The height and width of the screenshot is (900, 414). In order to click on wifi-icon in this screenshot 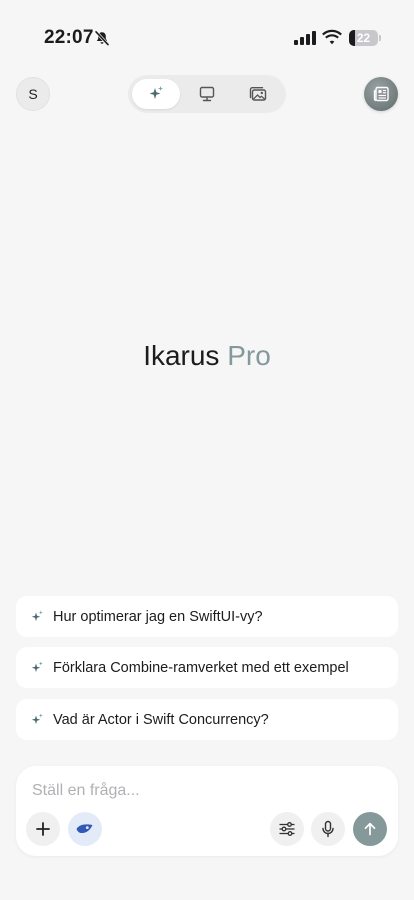, I will do `click(332, 37)`.